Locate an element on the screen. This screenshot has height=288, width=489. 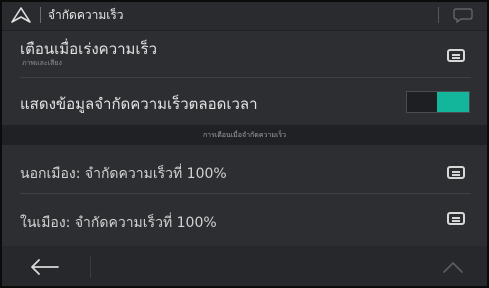
title-separator is located at coordinates (40, 15).